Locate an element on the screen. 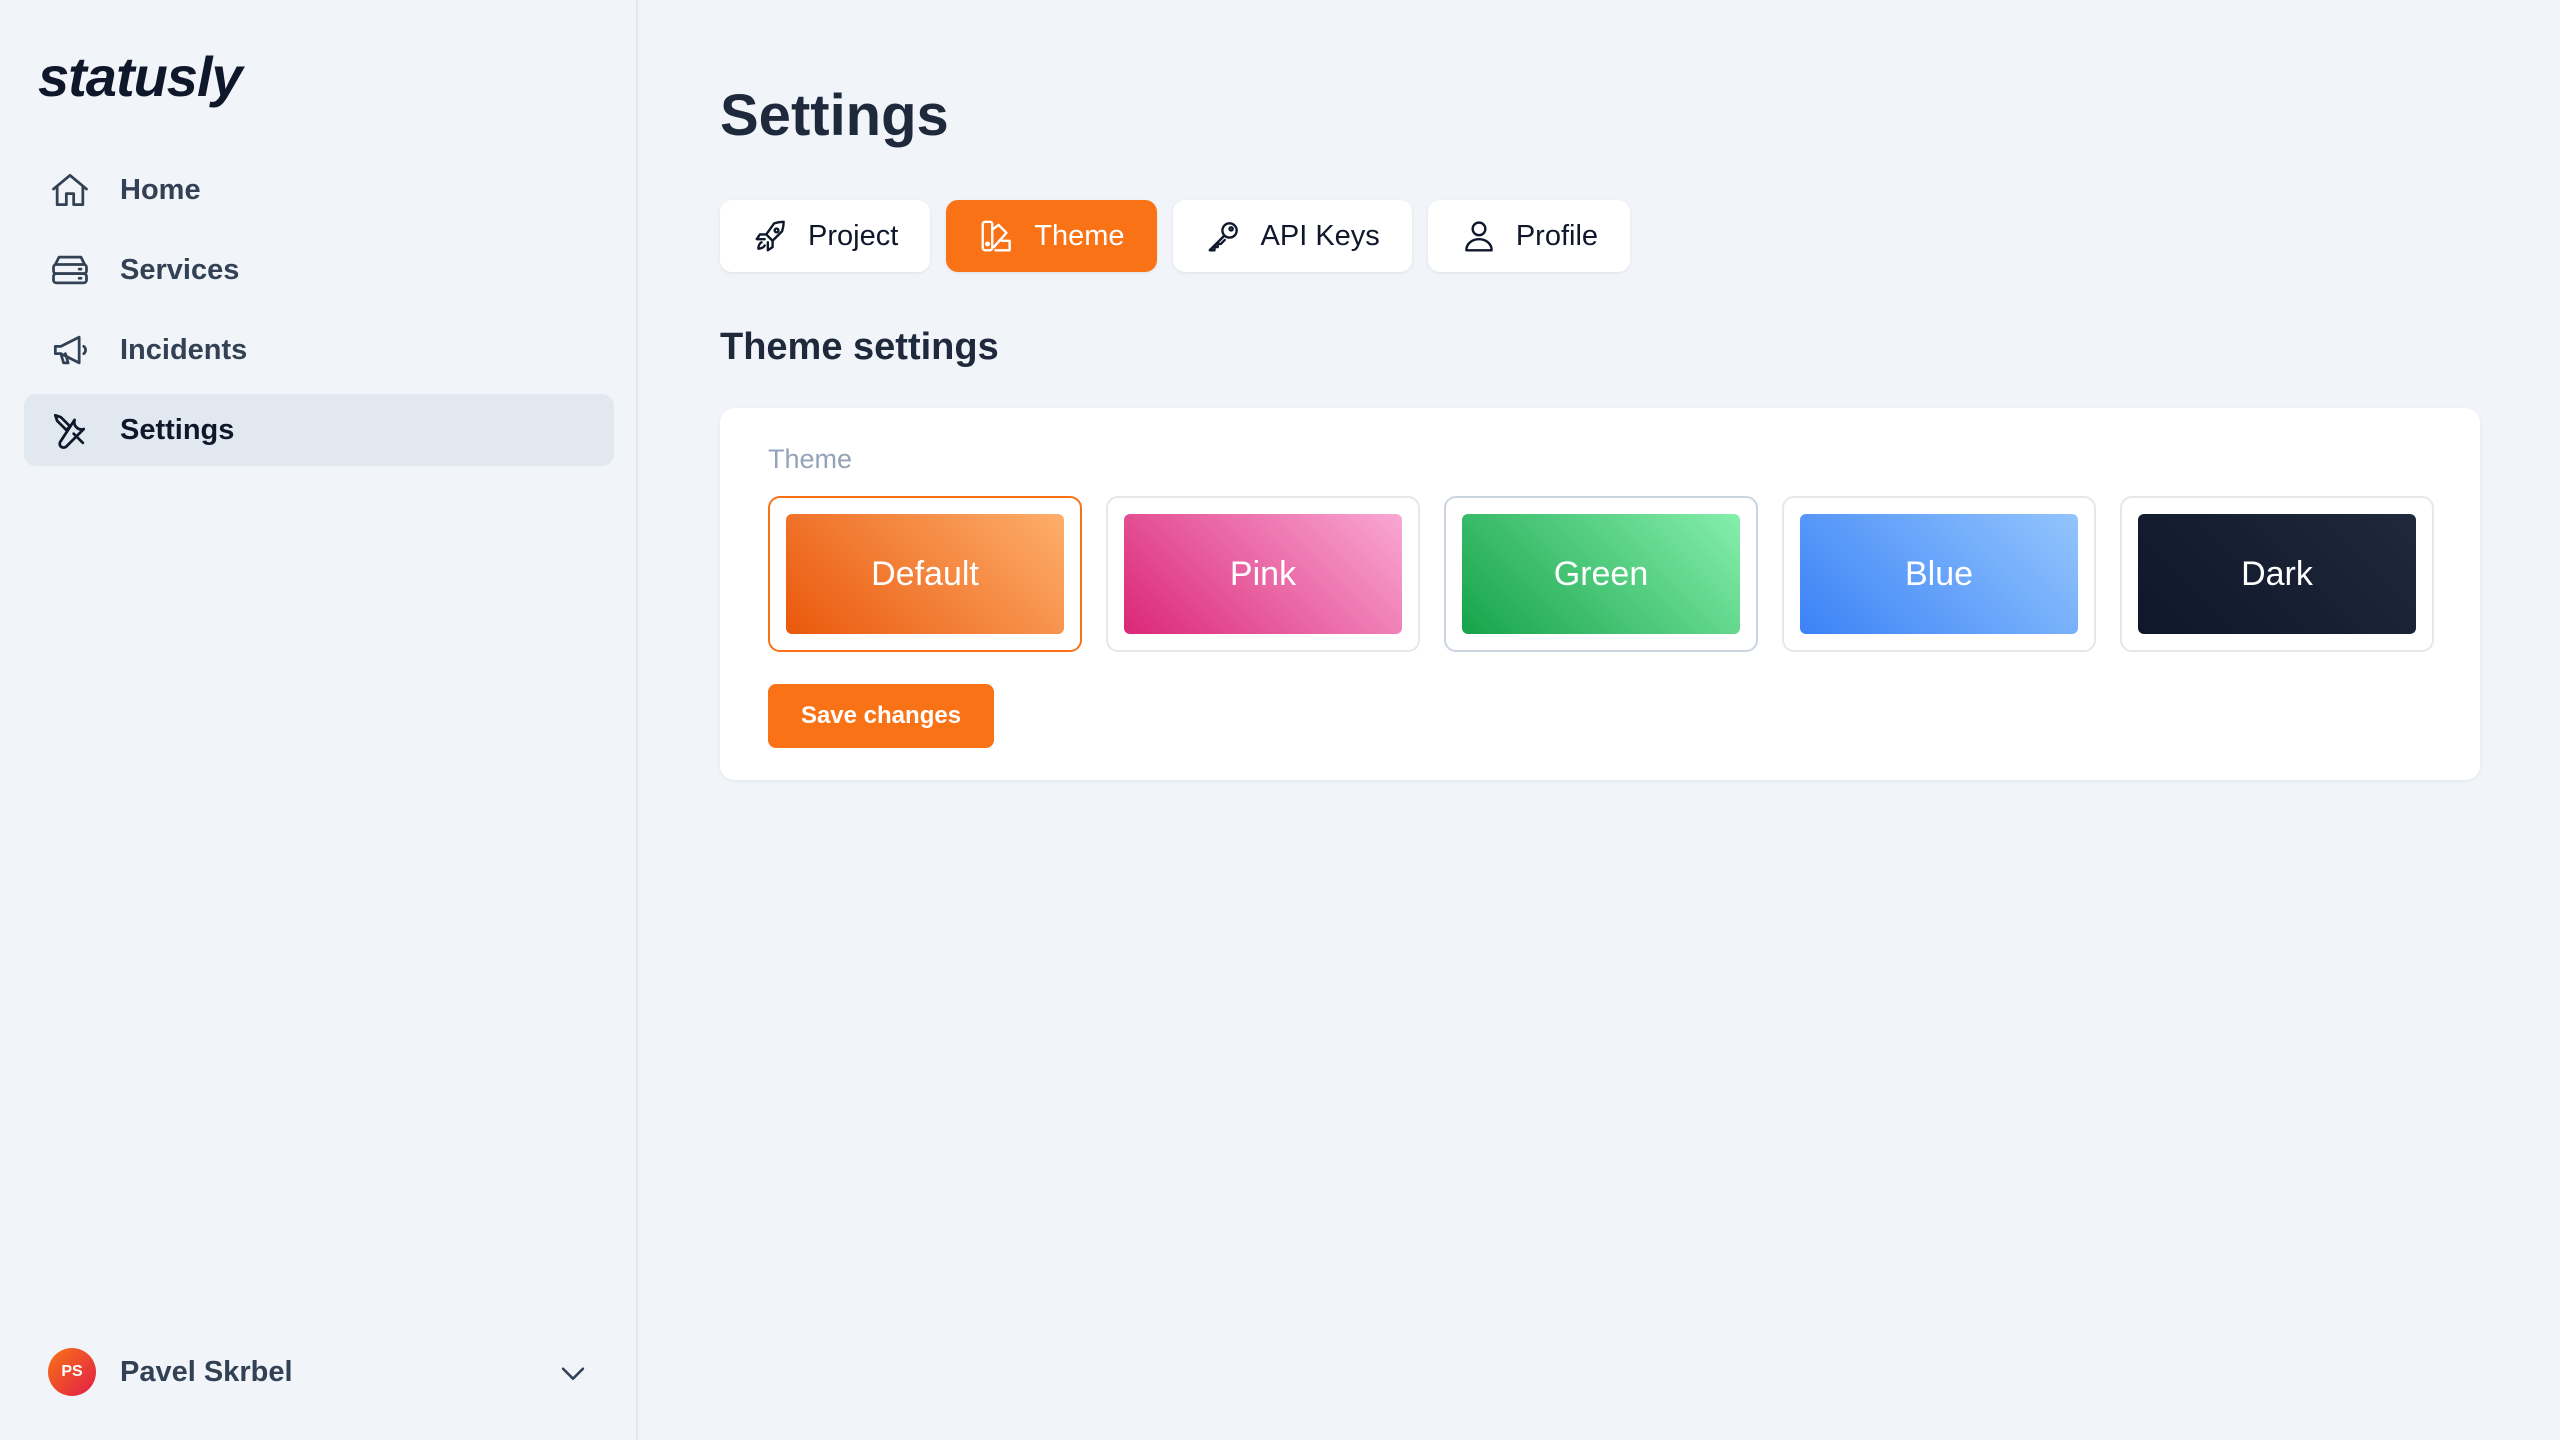 This screenshot has height=1440, width=2560. sidebar-nav: Home Services Incidents Settings is located at coordinates (319, 314).